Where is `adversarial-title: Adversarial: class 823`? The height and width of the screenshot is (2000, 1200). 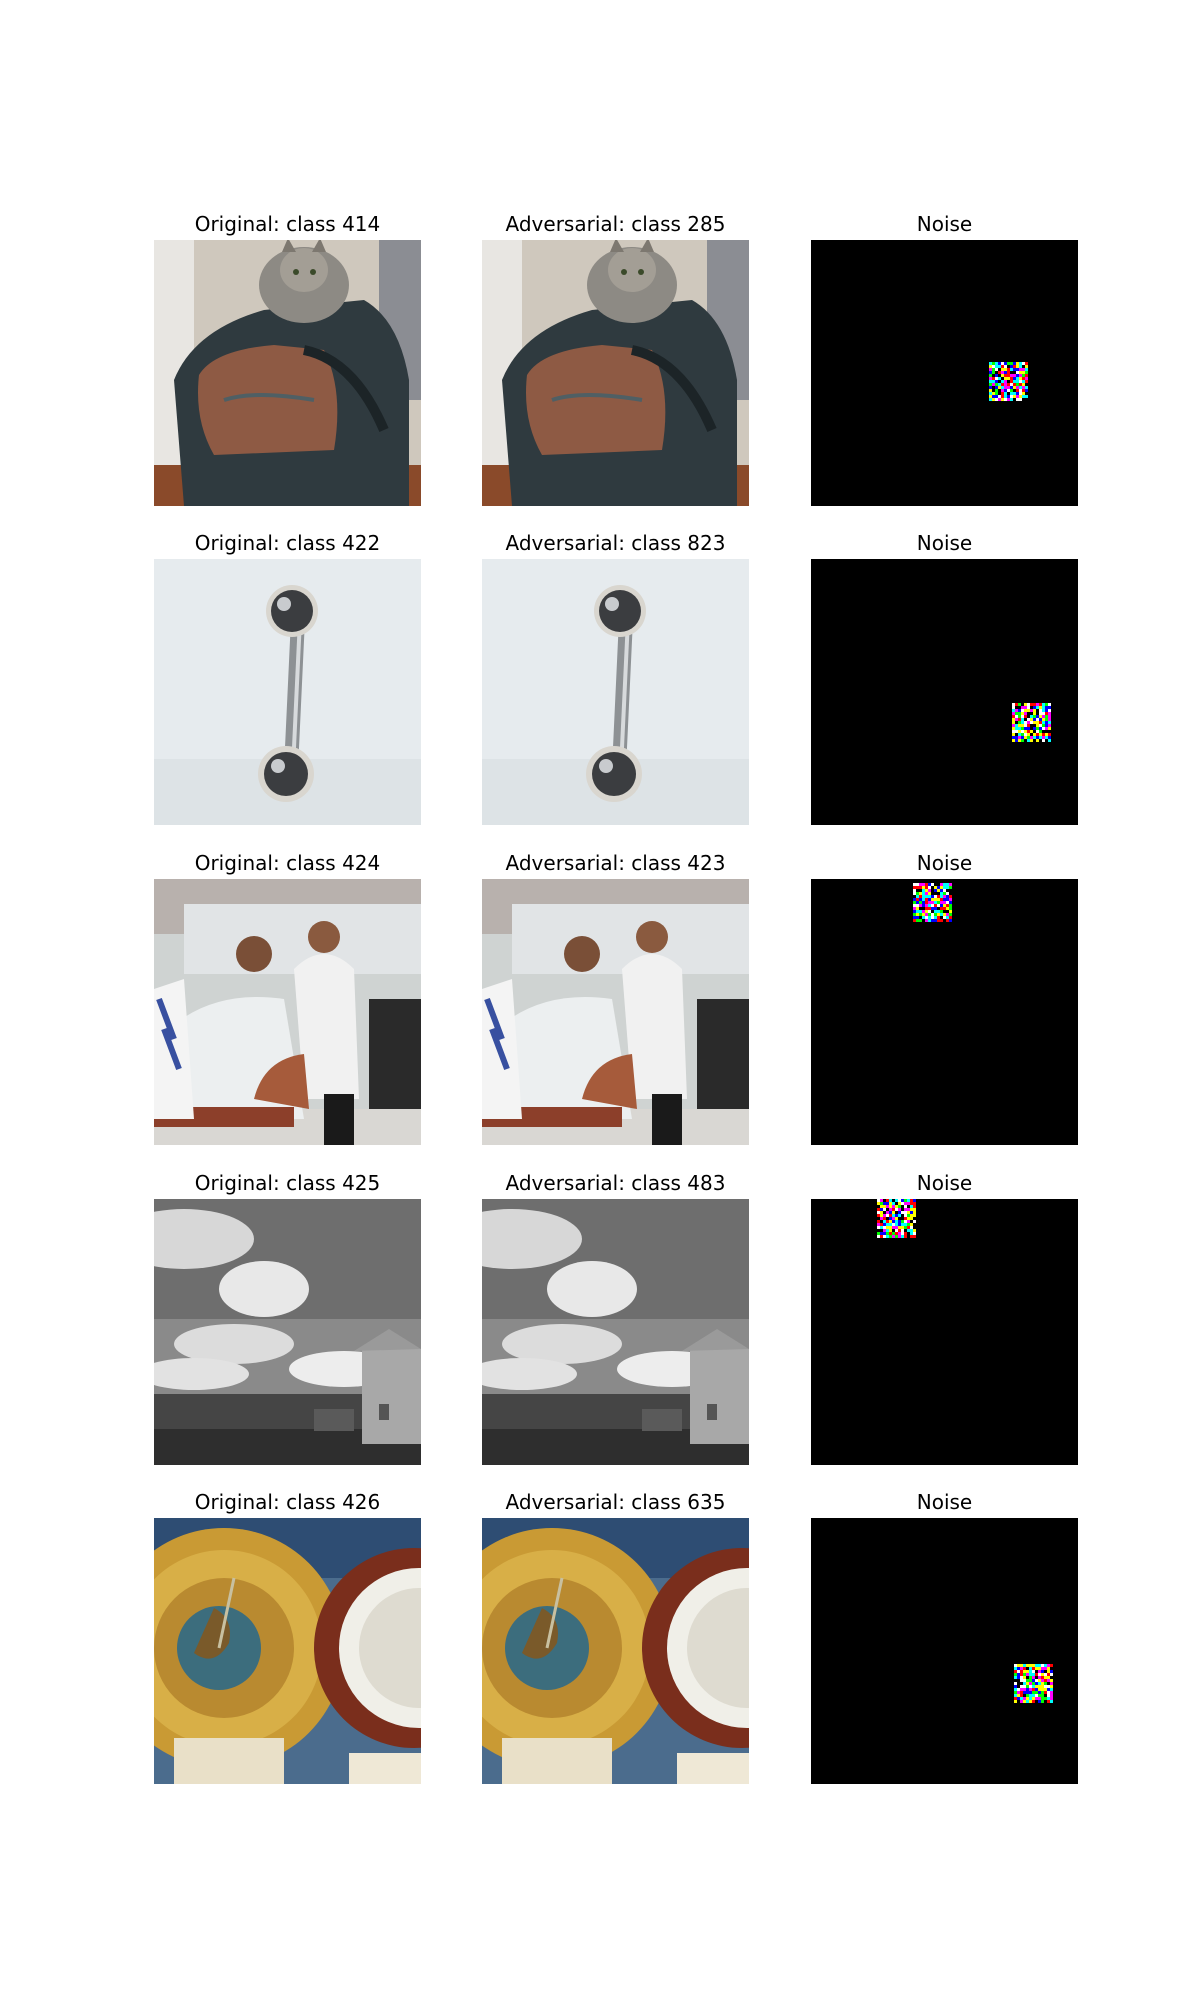
adversarial-title: Adversarial: class 823 is located at coordinates (615, 543).